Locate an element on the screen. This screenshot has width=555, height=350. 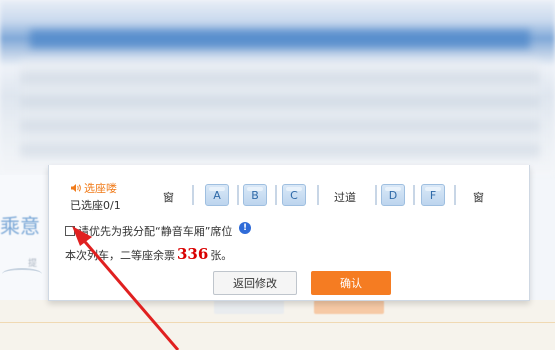
quiet-carriage-checkbox is located at coordinates (70, 231).